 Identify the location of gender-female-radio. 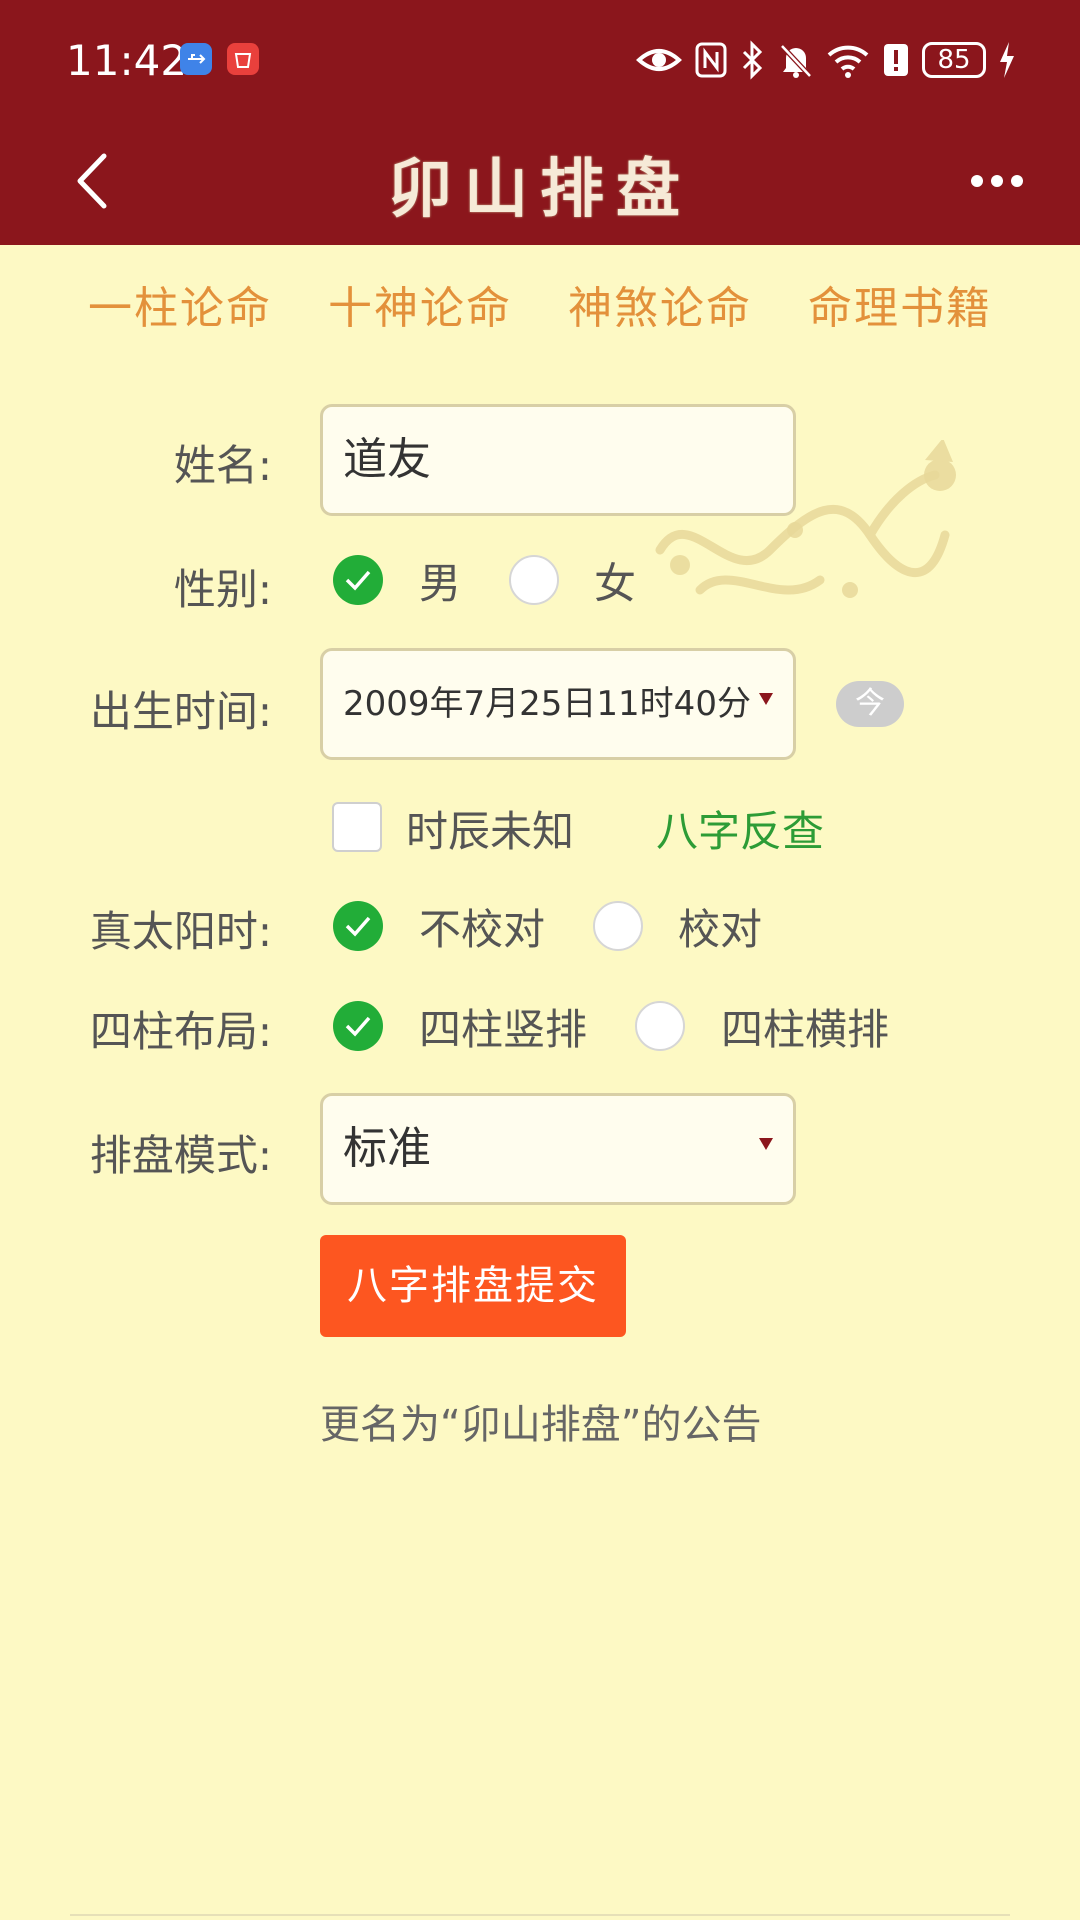
(534, 580).